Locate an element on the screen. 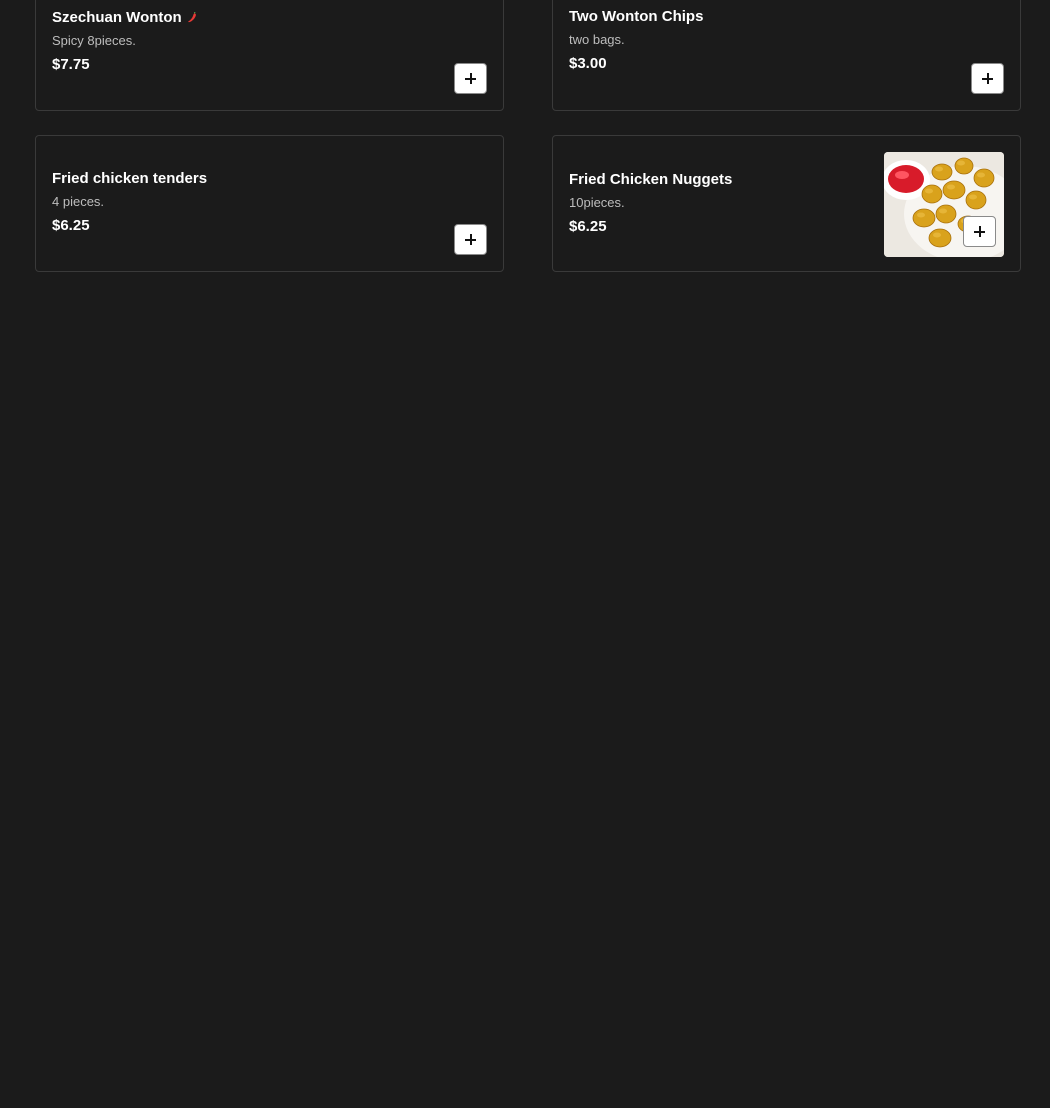 The height and width of the screenshot is (1108, 1050). menu-item-card: Two Wonton Chips two bags. $3.00 is located at coordinates (786, 55).